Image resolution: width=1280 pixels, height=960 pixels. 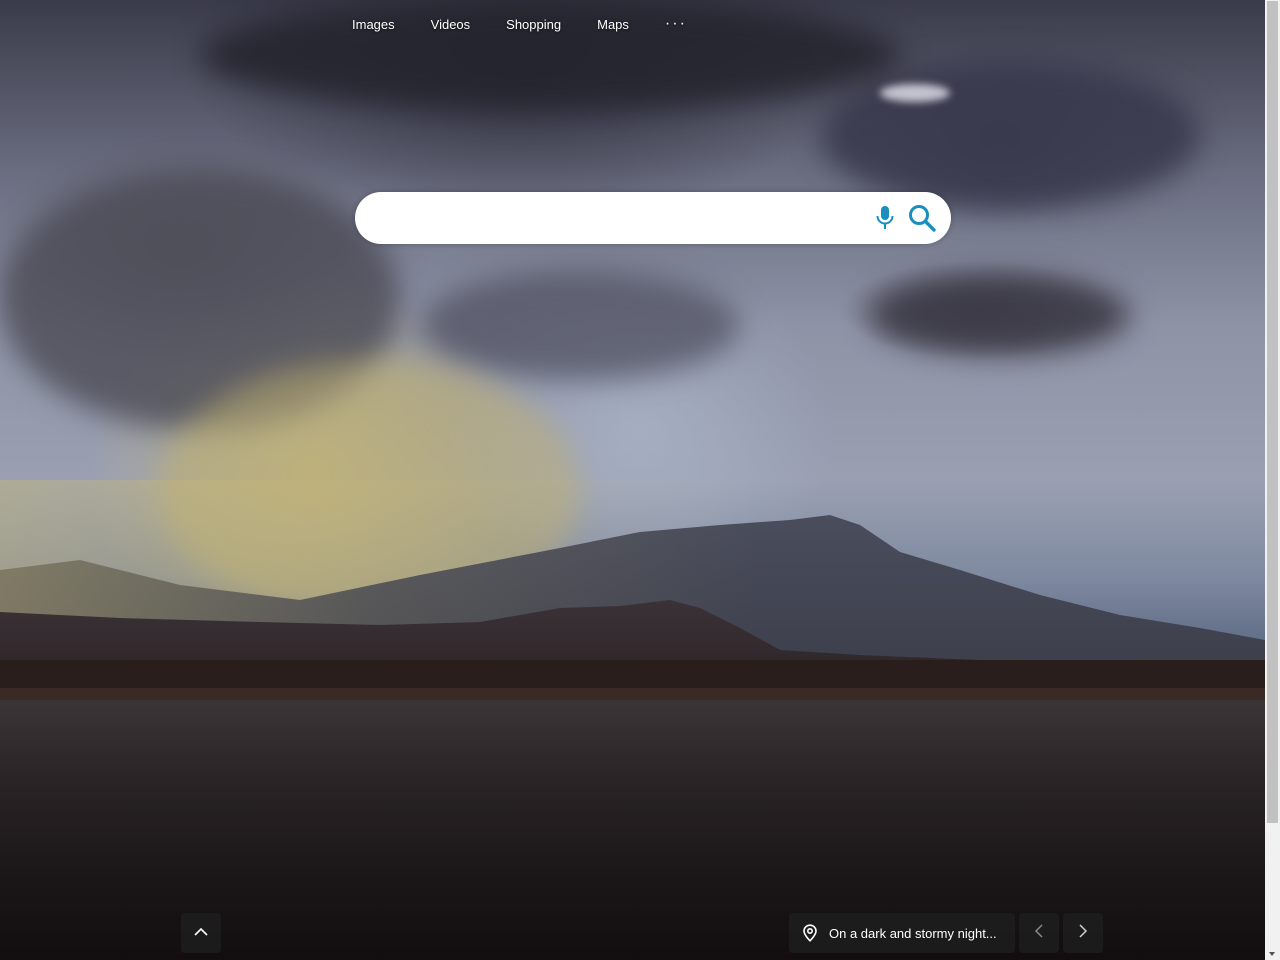 I want to click on previous-image-button, so click(x=1039, y=933).